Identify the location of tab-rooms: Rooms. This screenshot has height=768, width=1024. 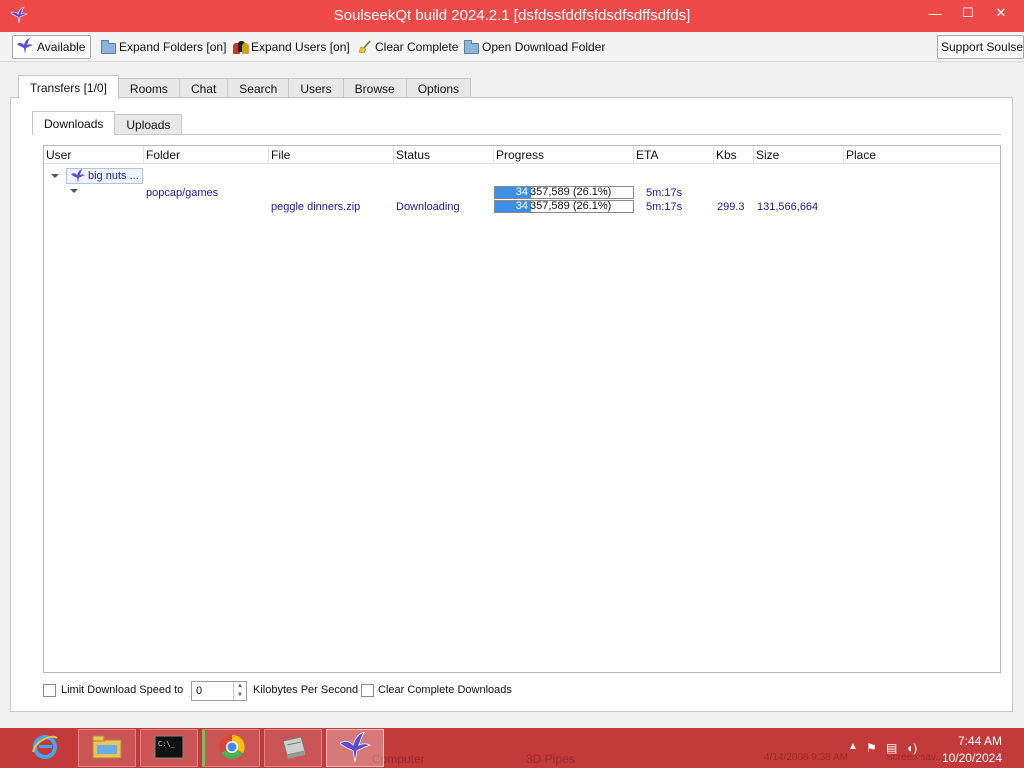
(148, 88).